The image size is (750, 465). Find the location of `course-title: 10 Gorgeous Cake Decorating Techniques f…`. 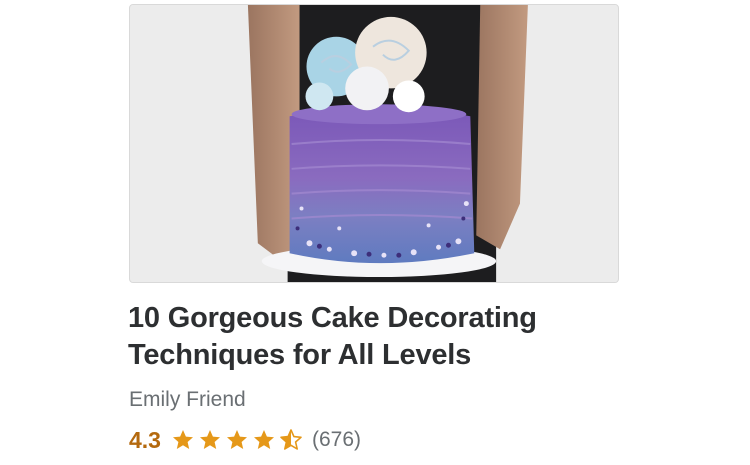

course-title: 10 Gorgeous Cake Decorating Techniques f… is located at coordinates (408, 337).